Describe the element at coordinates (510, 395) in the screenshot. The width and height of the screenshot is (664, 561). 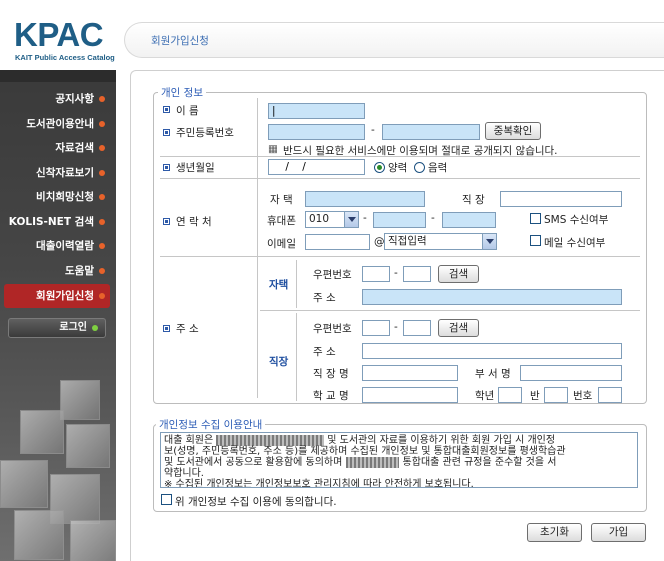
I see `grade-input` at that location.